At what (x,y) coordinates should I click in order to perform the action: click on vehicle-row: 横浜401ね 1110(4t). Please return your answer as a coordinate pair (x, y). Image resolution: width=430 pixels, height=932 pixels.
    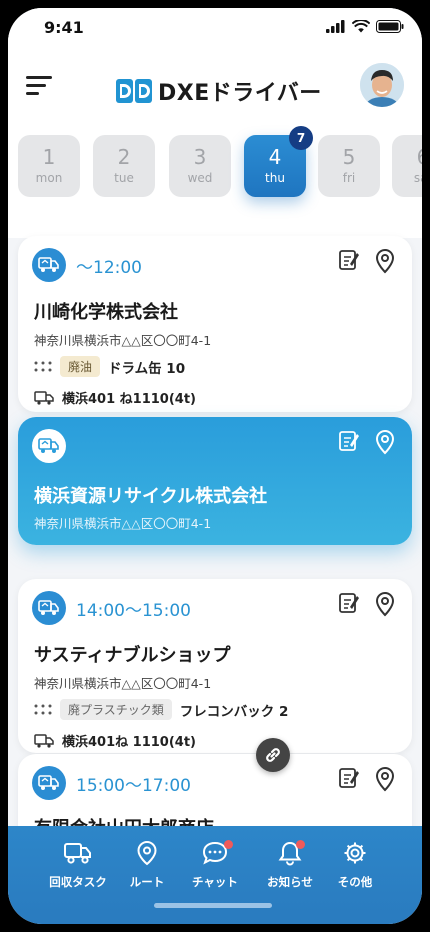
    Looking at the image, I should click on (115, 740).